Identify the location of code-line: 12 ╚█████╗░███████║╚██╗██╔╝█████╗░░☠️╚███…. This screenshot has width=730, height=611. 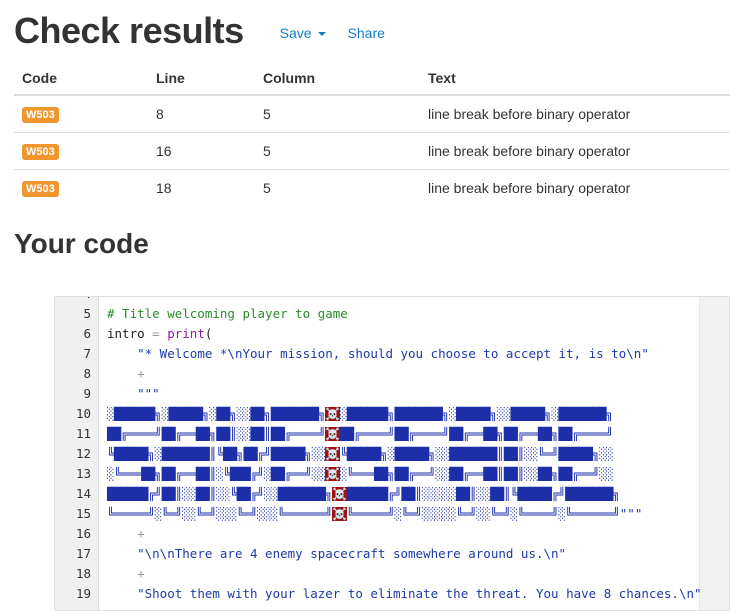
(392, 454).